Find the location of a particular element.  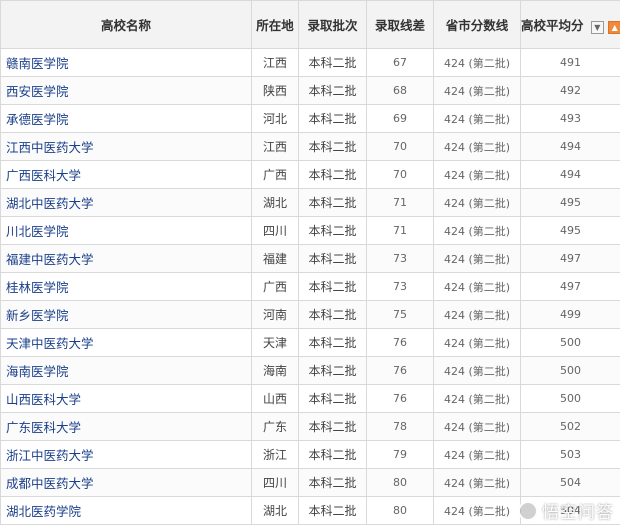

university-link: 山西医科大学 is located at coordinates (43, 399).